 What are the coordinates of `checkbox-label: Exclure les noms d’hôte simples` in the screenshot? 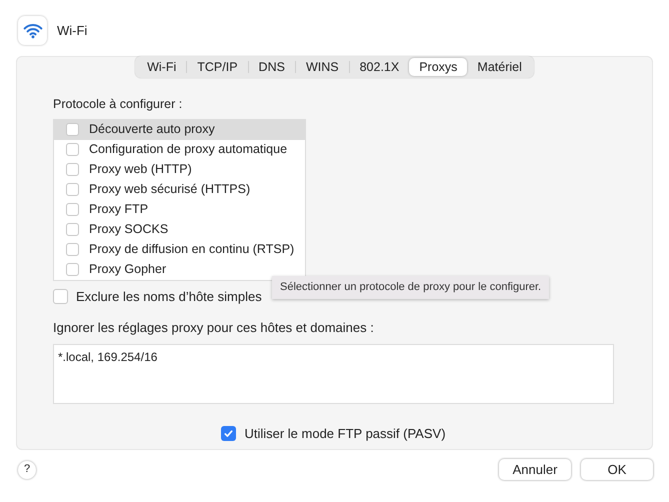 It's located at (169, 297).